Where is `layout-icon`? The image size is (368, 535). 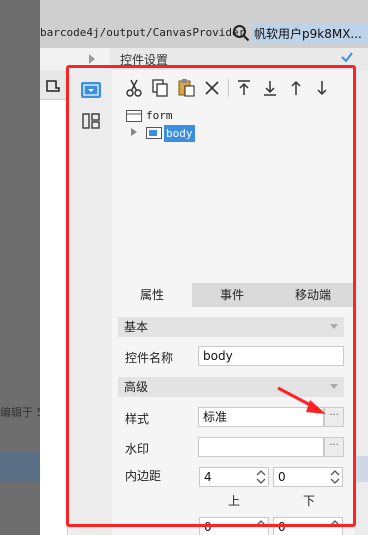 layout-icon is located at coordinates (53, 86).